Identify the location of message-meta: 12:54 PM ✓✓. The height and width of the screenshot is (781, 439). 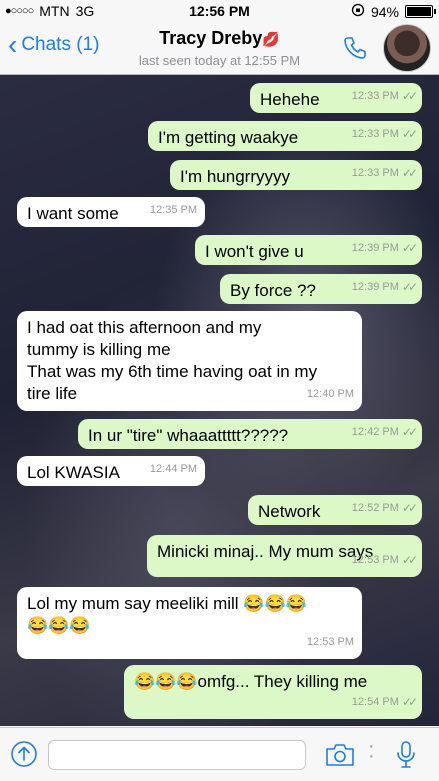
(384, 702).